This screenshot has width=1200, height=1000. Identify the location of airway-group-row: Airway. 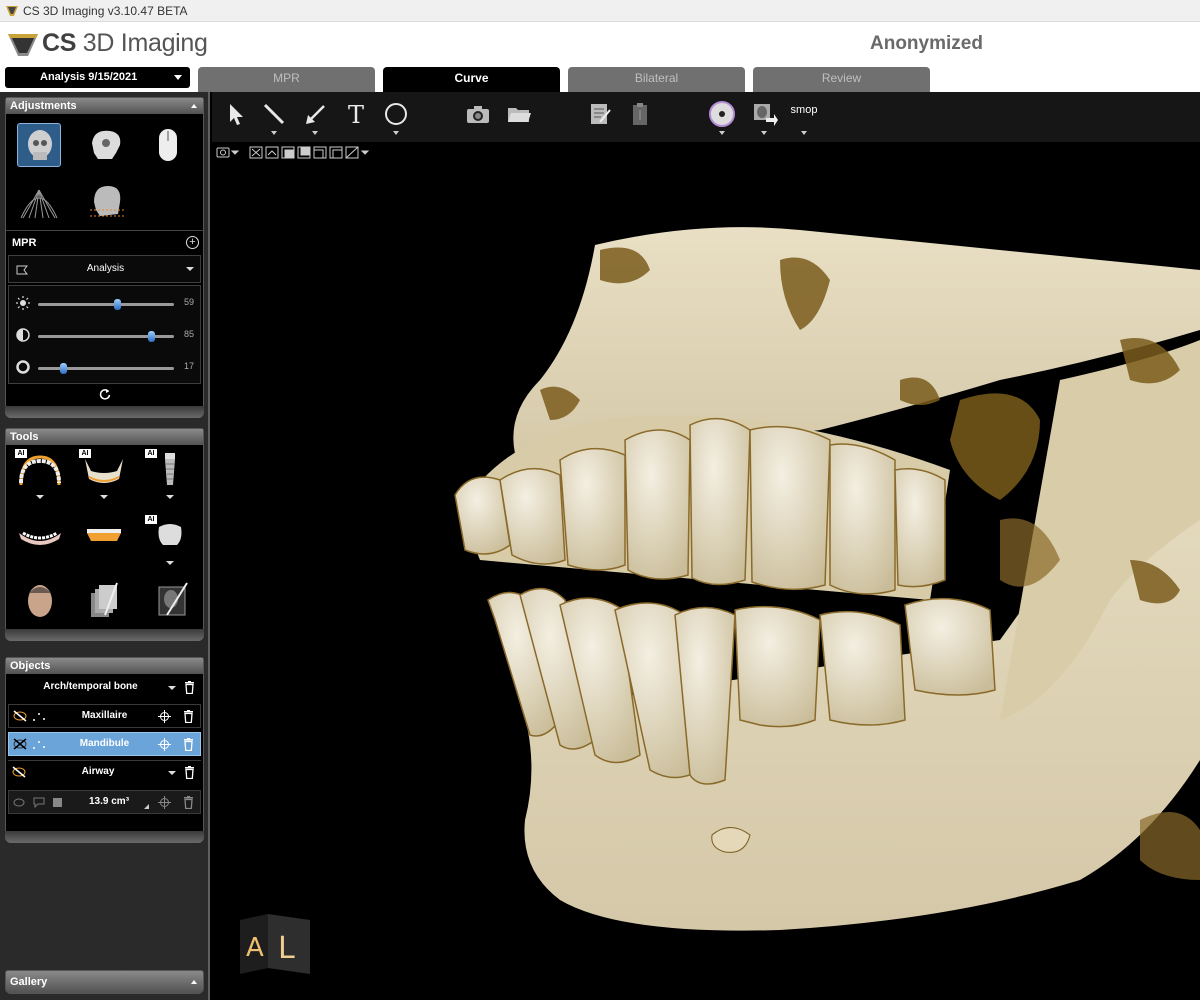
(104, 772).